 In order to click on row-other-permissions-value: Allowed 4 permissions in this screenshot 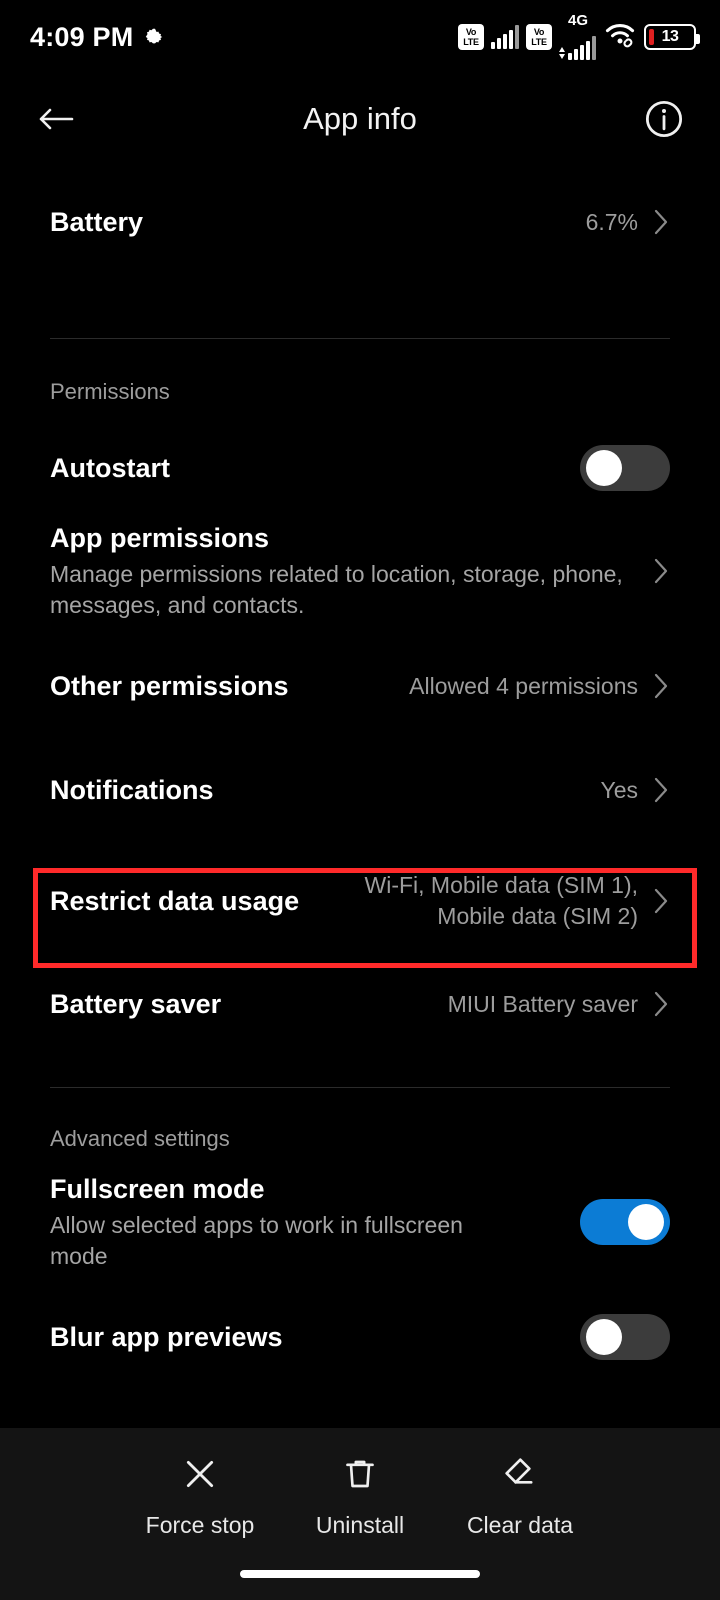, I will do `click(523, 685)`.